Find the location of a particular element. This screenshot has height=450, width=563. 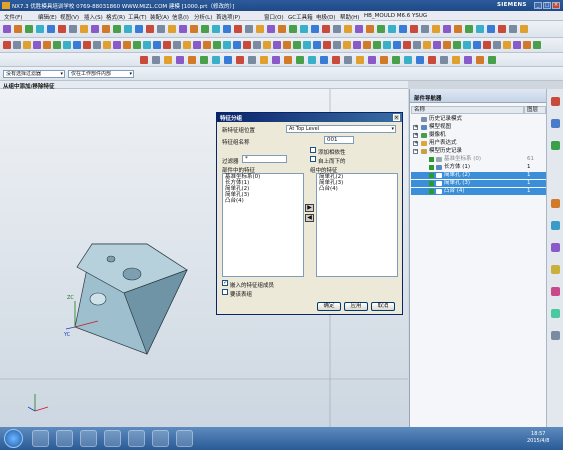

tree-row-model-views: + 模型视图 is located at coordinates (478, 127).